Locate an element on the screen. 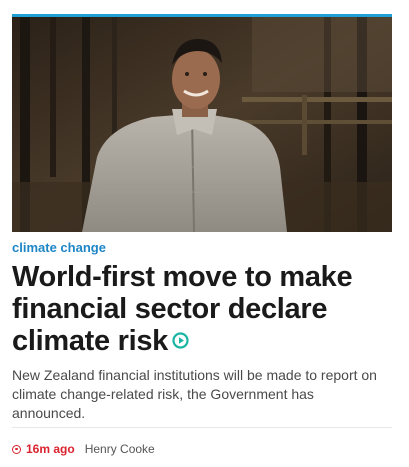  category-link: climate change is located at coordinates (59, 248).